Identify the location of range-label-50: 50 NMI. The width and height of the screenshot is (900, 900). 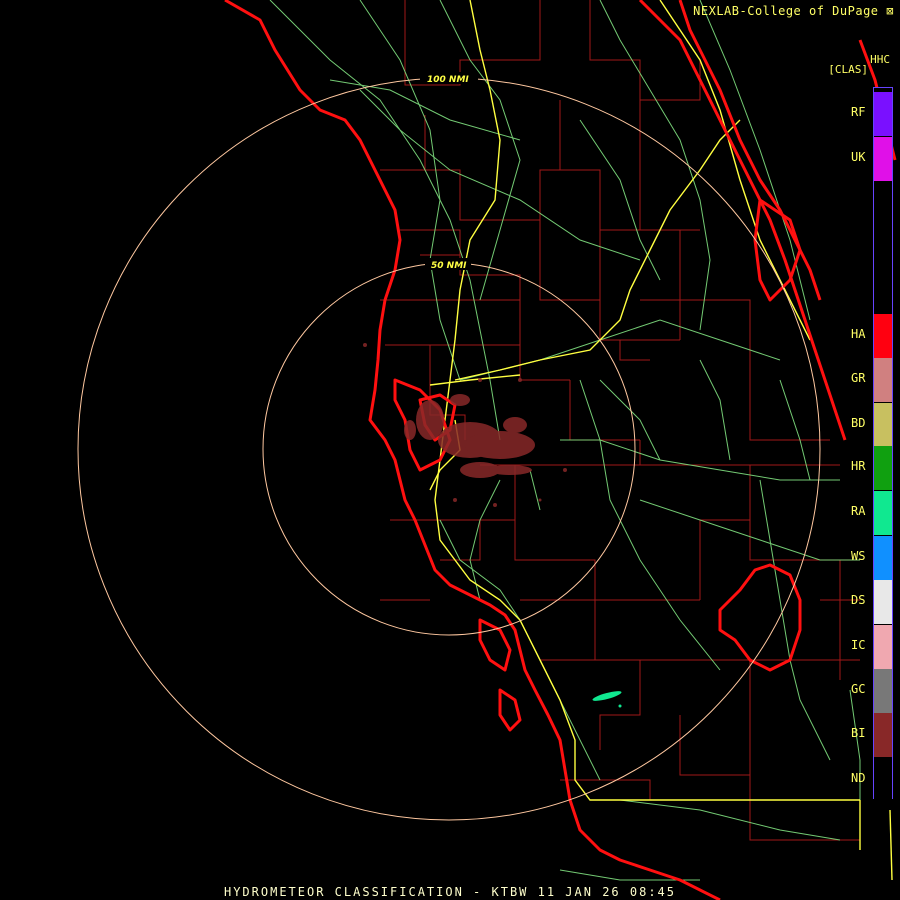
(449, 266).